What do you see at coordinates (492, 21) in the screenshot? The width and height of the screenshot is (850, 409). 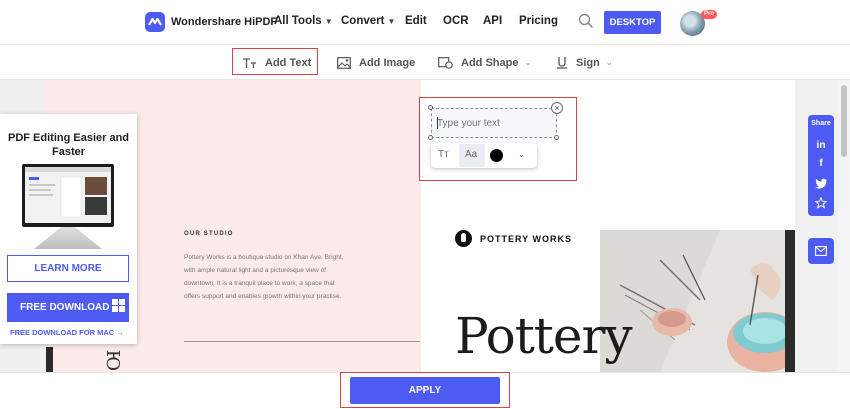 I see `nav-api: API` at bounding box center [492, 21].